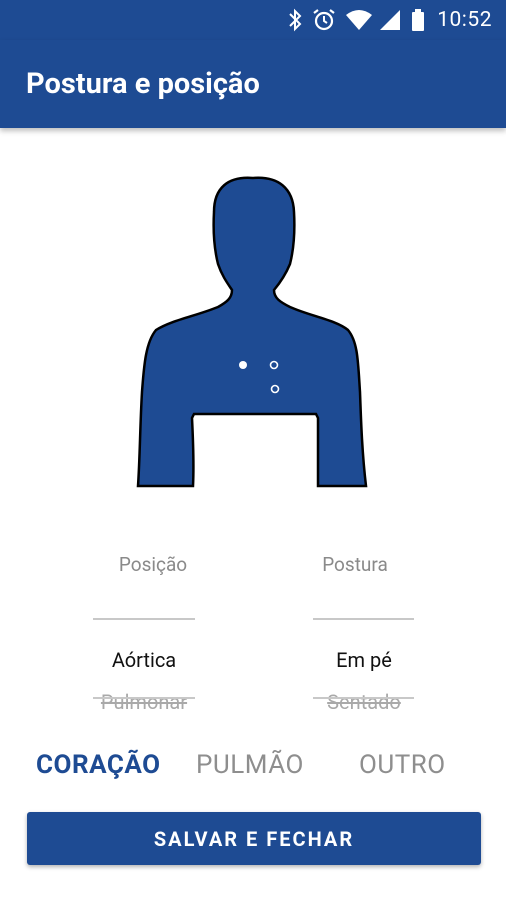  I want to click on posture-picker-divider, so click(363, 619).